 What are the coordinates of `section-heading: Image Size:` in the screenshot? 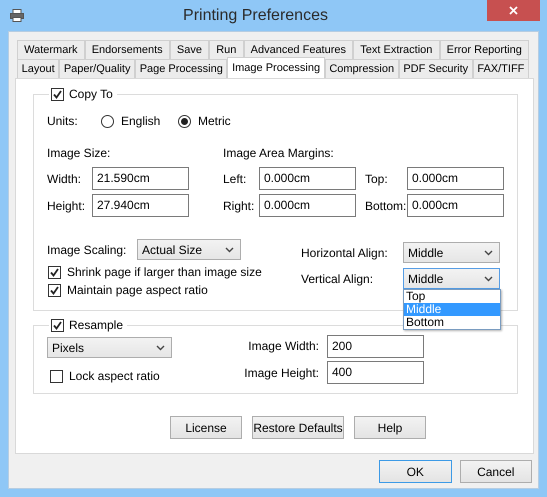 It's located at (79, 153).